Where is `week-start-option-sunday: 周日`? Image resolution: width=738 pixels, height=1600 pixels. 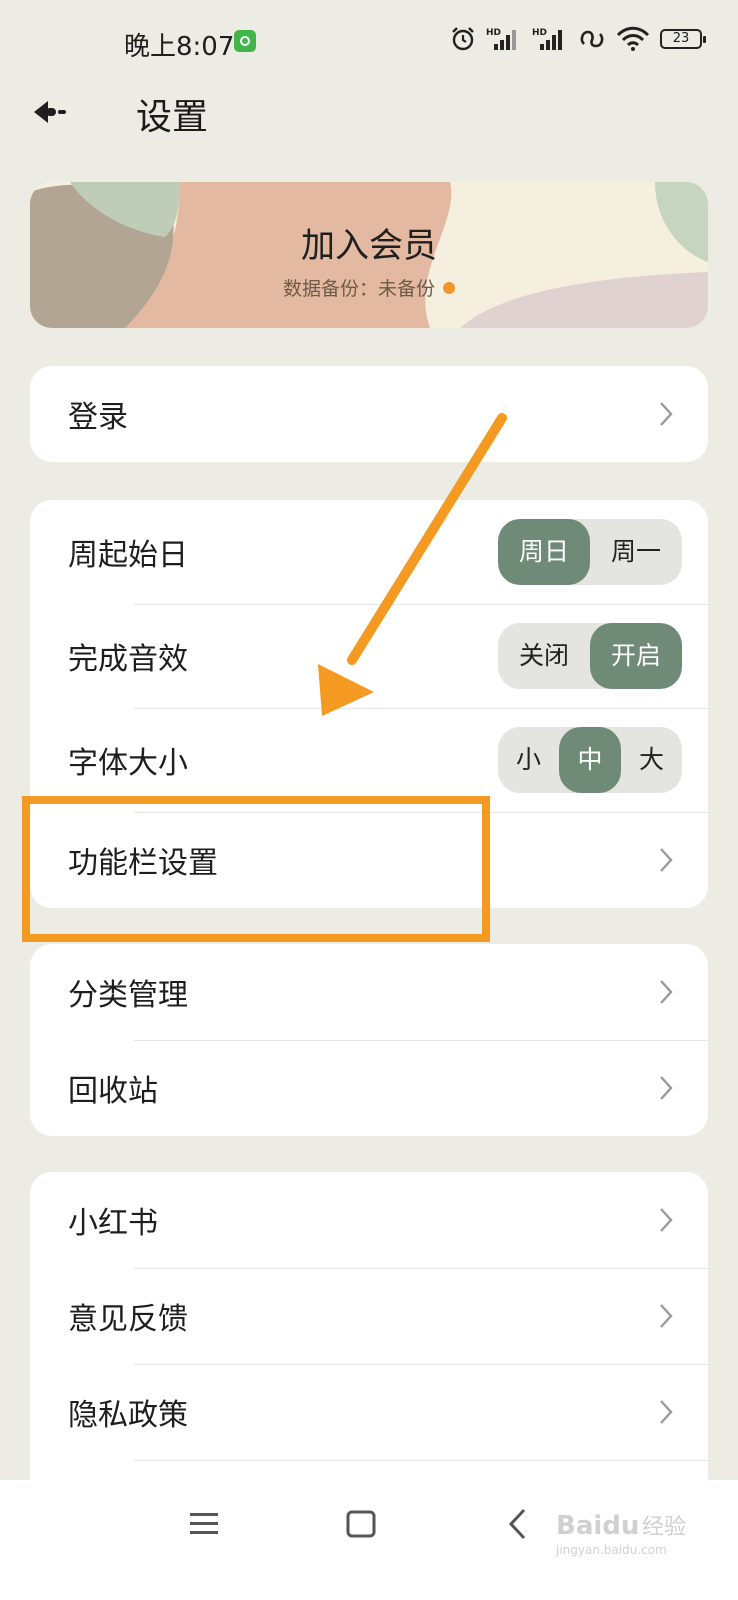 week-start-option-sunday: 周日 is located at coordinates (544, 552).